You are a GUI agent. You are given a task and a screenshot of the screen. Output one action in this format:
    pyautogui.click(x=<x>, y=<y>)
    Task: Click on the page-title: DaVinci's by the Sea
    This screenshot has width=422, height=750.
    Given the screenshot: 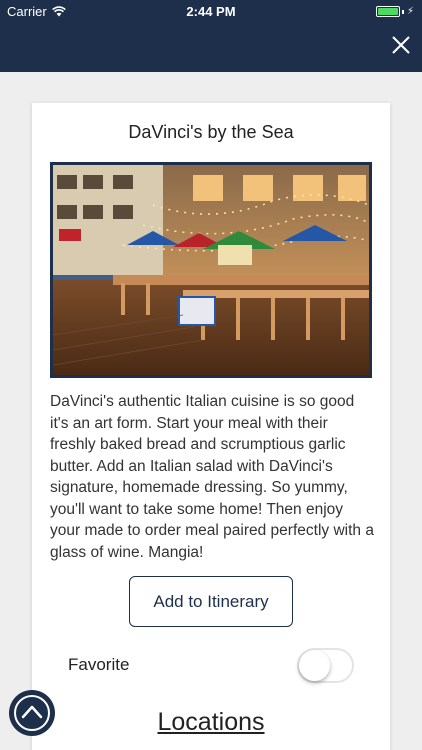 What is the action you would take?
    pyautogui.click(x=211, y=132)
    